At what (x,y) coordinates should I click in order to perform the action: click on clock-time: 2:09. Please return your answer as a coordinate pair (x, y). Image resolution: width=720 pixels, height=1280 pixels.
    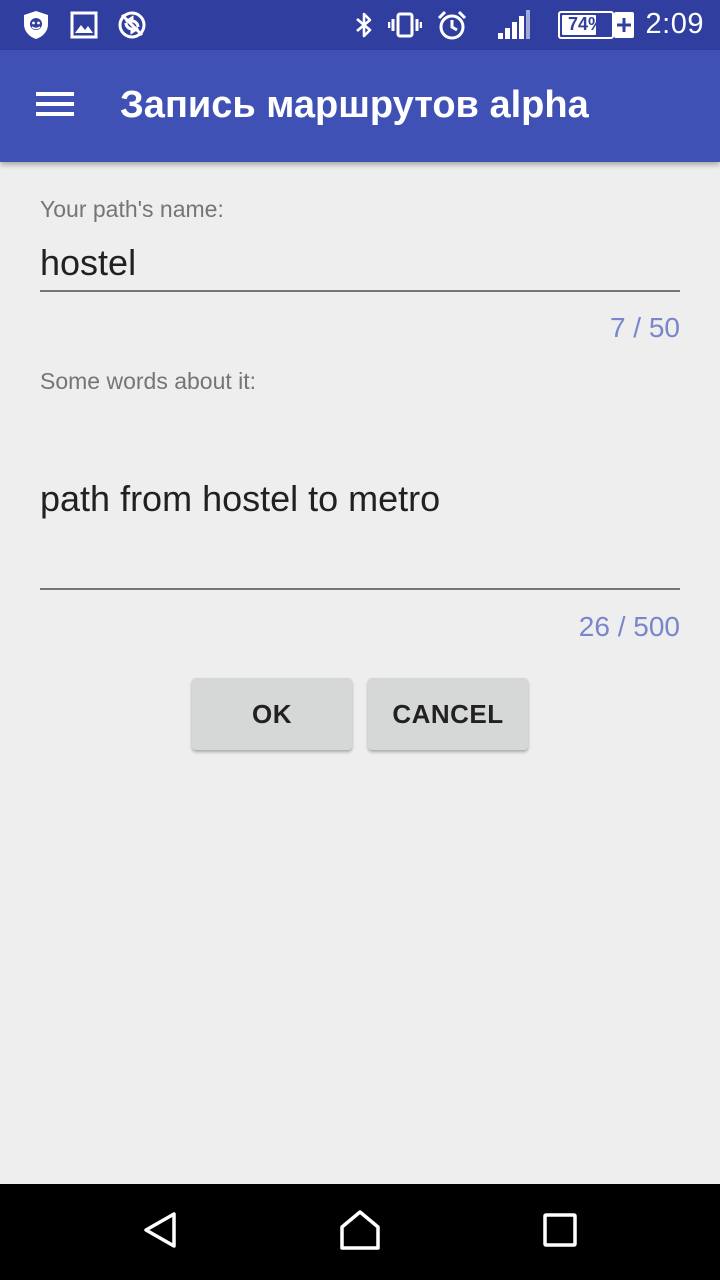
    Looking at the image, I should click on (674, 24).